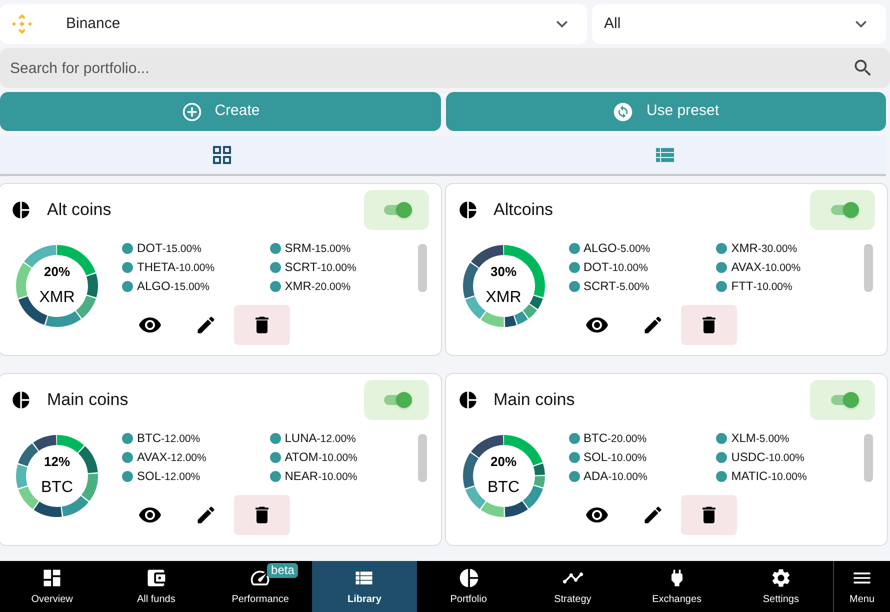  I want to click on holding-label: ATOM-10.00%, so click(321, 457).